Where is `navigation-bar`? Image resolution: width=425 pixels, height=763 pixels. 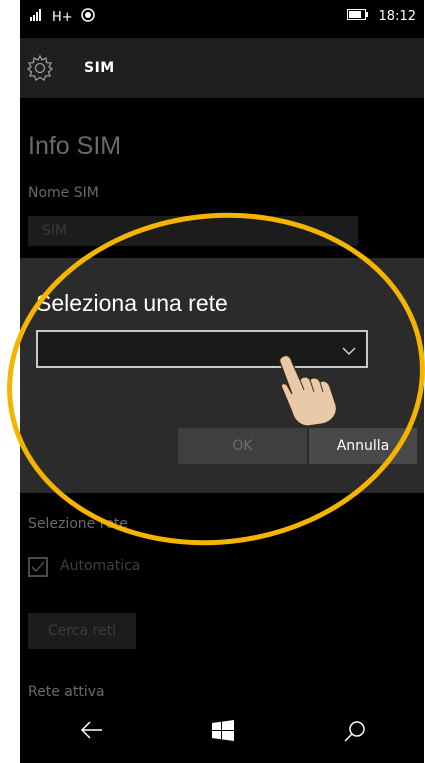
navigation-bar is located at coordinates (222, 732).